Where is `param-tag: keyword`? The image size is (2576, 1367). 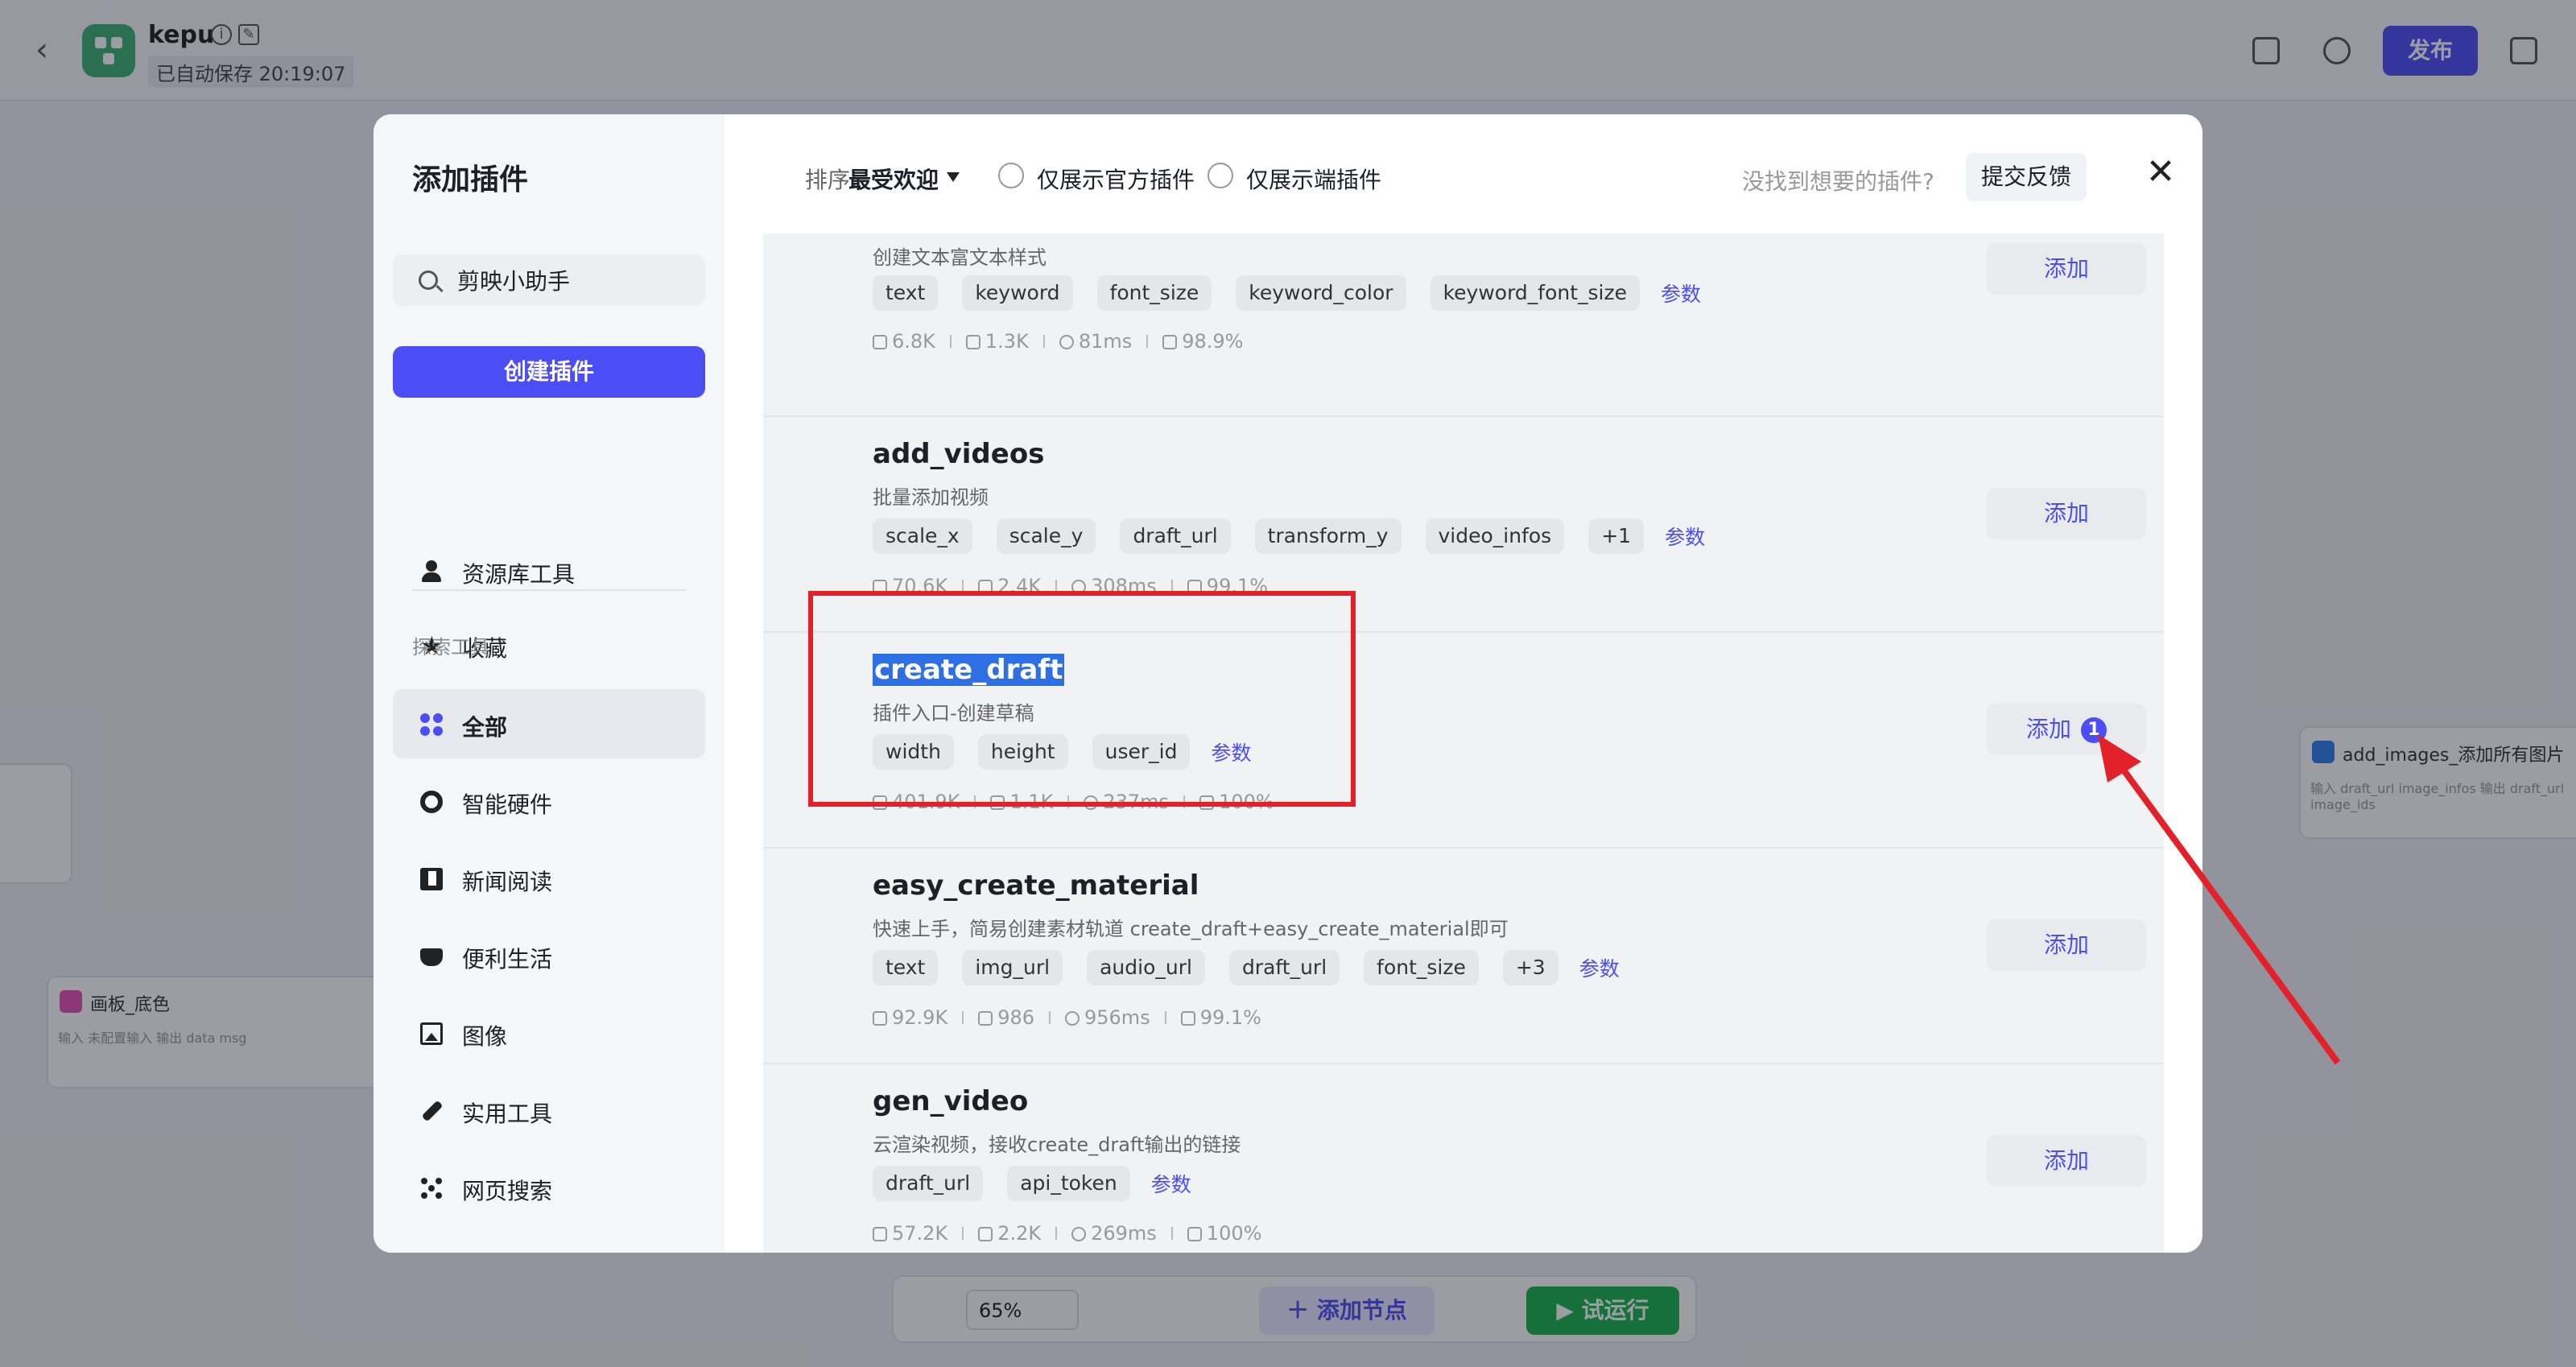
param-tag: keyword is located at coordinates (1017, 293).